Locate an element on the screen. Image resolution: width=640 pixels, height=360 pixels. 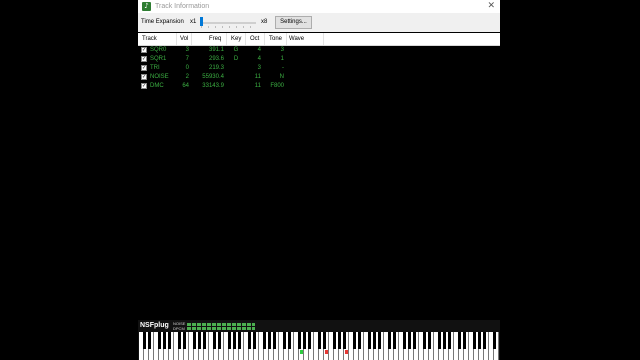
column-header-freq: Freq is located at coordinates (215, 39).